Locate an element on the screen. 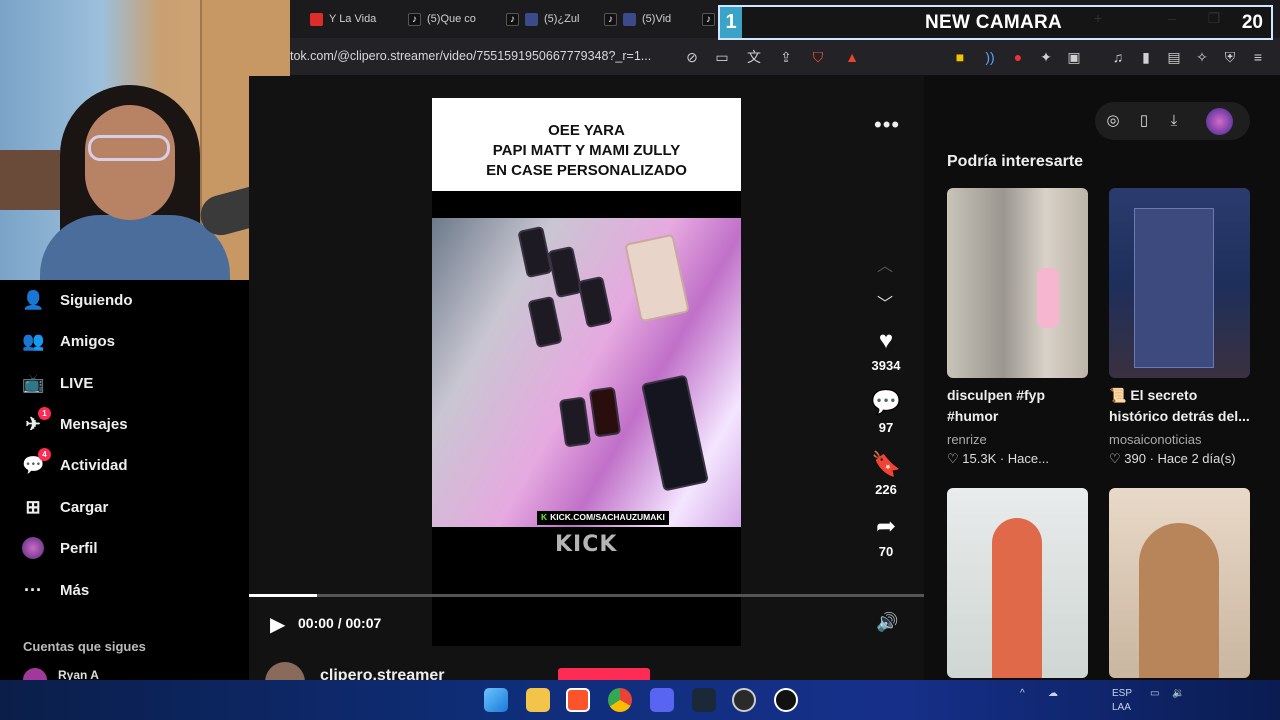 The height and width of the screenshot is (720, 1280). steam-icon is located at coordinates (704, 700).